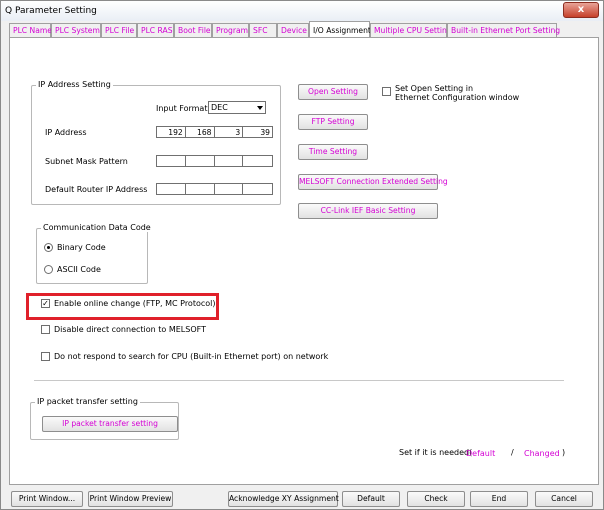  I want to click on disable-direct-checkbox, so click(45, 329).